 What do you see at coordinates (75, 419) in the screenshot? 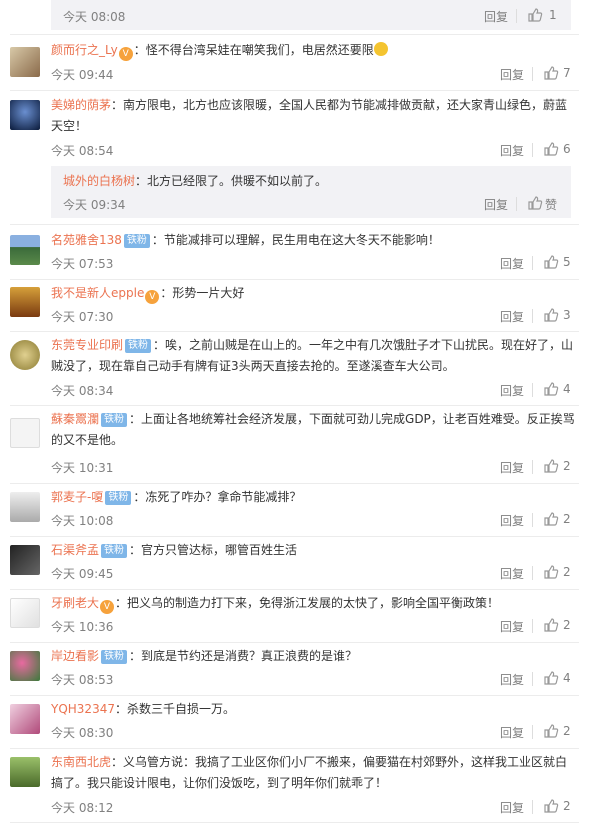
I see `username-link: 蘇秦鬻瀾` at bounding box center [75, 419].